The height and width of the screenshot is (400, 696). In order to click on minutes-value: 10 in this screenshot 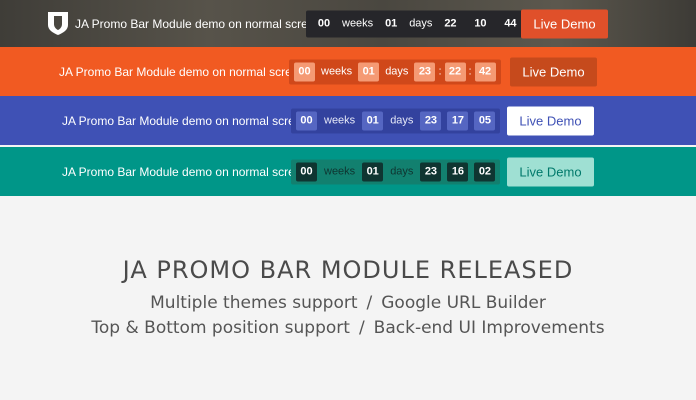, I will do `click(480, 23)`.